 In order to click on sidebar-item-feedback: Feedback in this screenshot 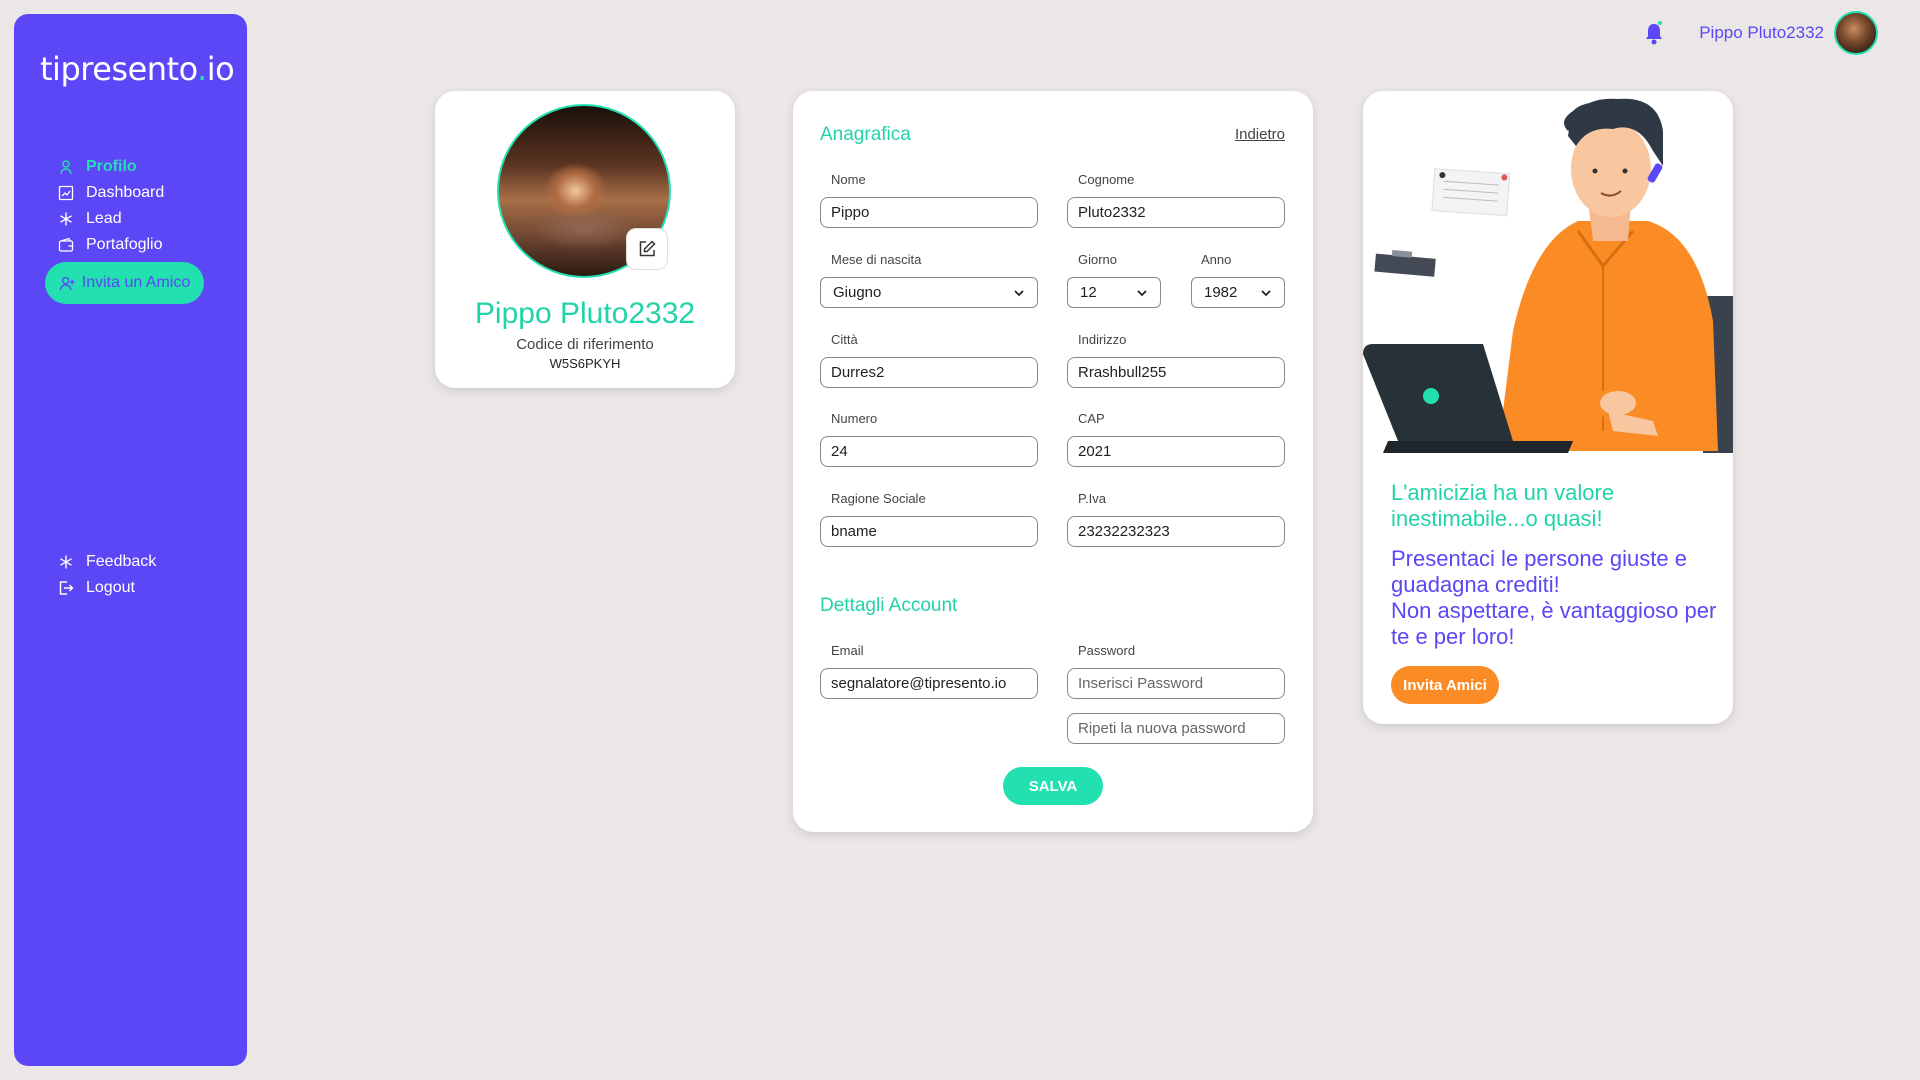, I will do `click(107, 562)`.